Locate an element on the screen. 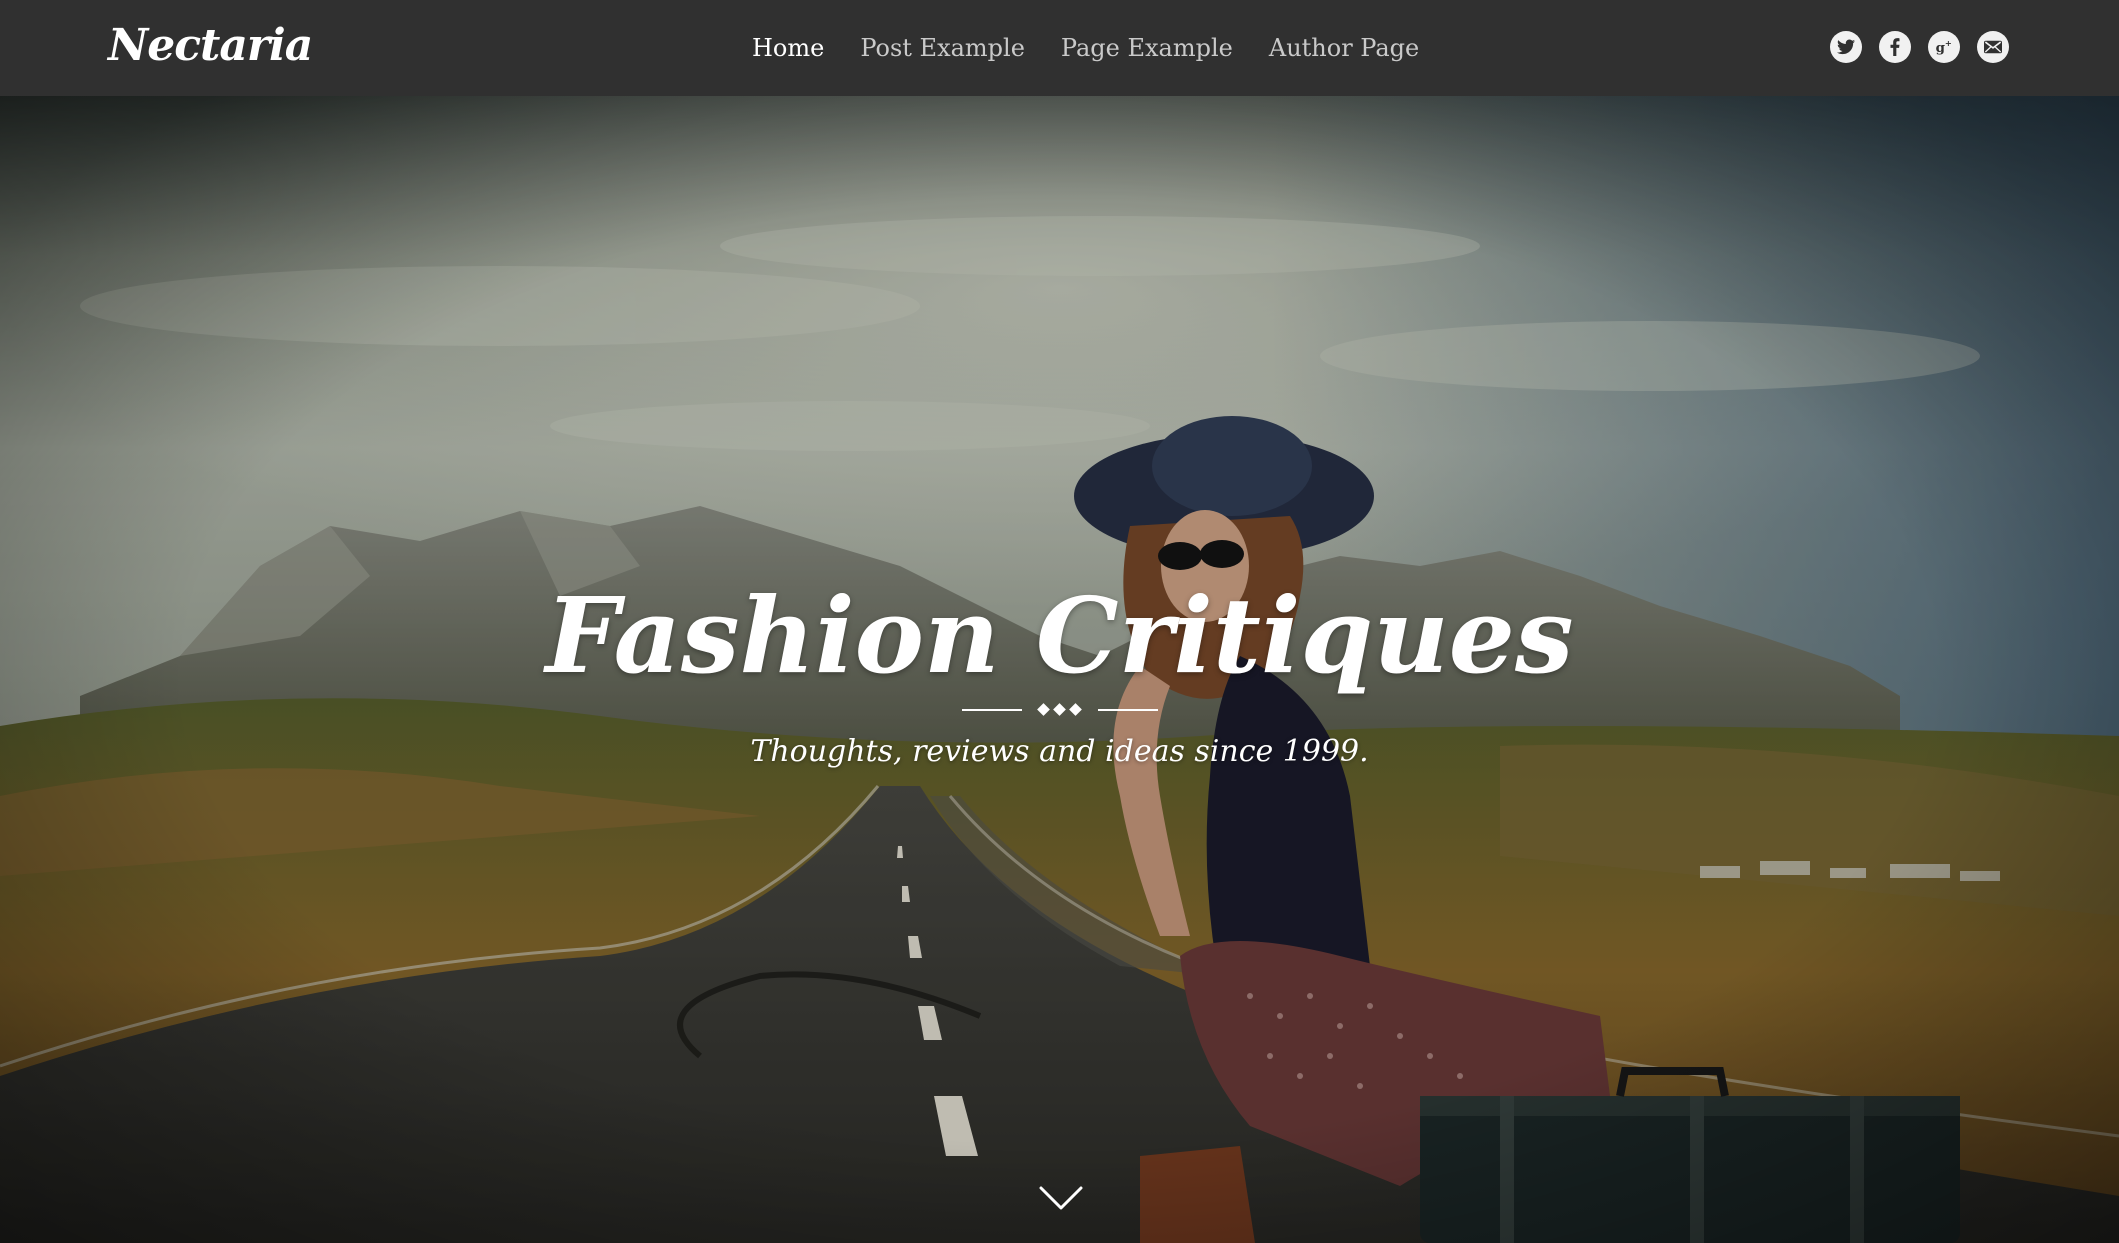  divider-line-right is located at coordinates (1128, 710).